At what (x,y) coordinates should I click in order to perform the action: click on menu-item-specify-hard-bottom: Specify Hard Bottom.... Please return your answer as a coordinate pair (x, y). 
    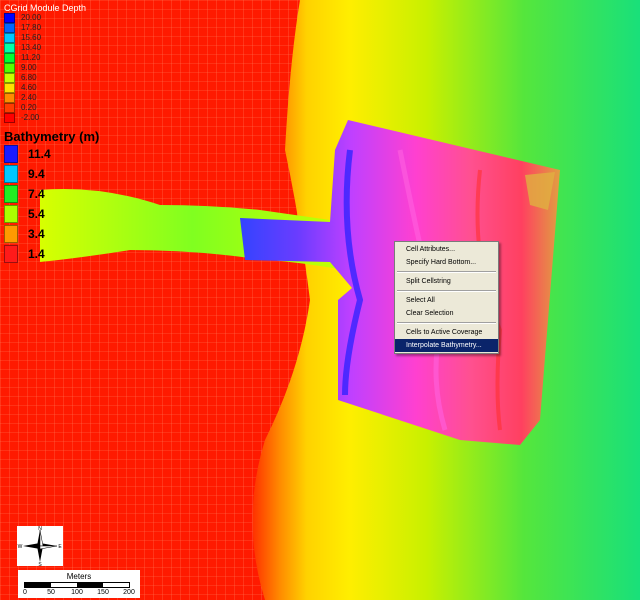
    Looking at the image, I should click on (446, 262).